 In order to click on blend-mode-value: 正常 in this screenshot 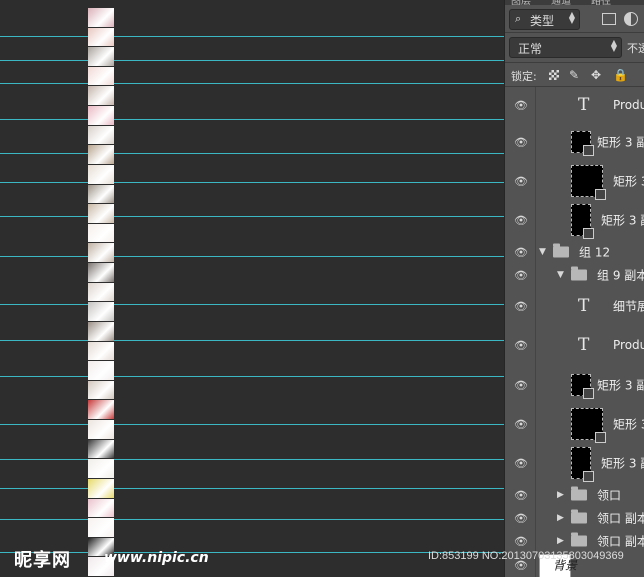, I will do `click(530, 49)`.